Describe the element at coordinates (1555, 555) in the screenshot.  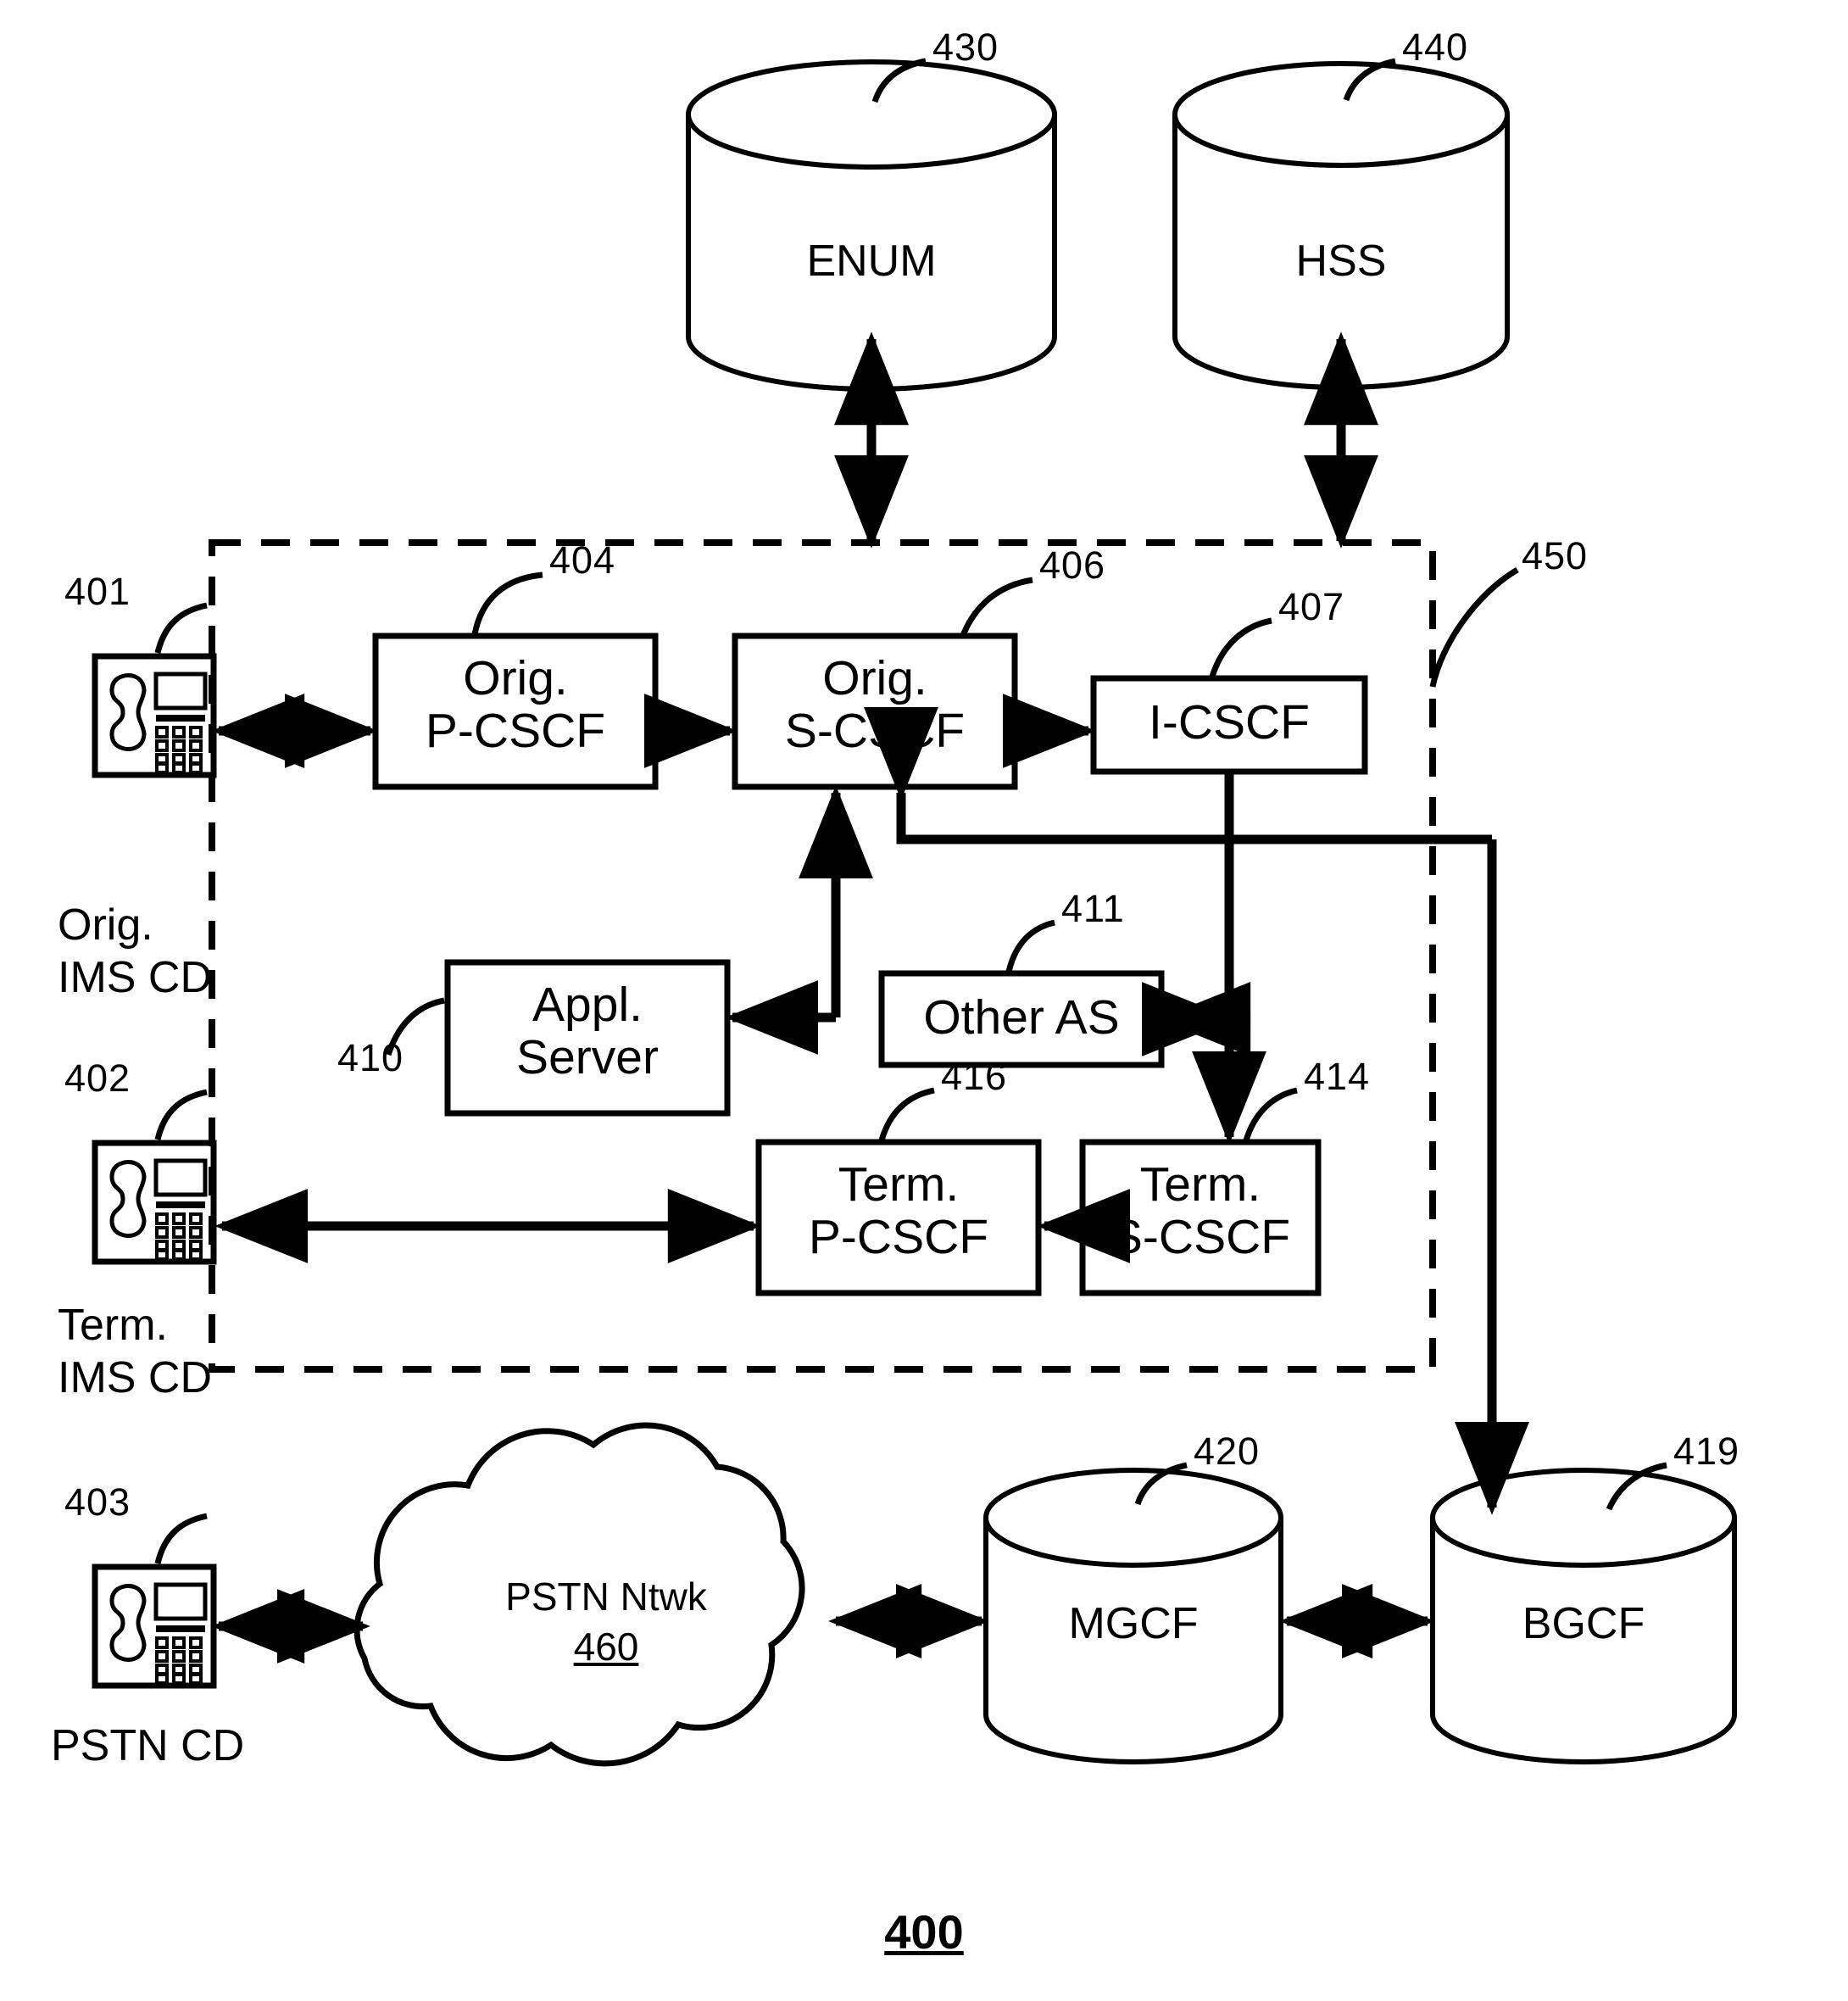
I see `ref-450: 450` at that location.